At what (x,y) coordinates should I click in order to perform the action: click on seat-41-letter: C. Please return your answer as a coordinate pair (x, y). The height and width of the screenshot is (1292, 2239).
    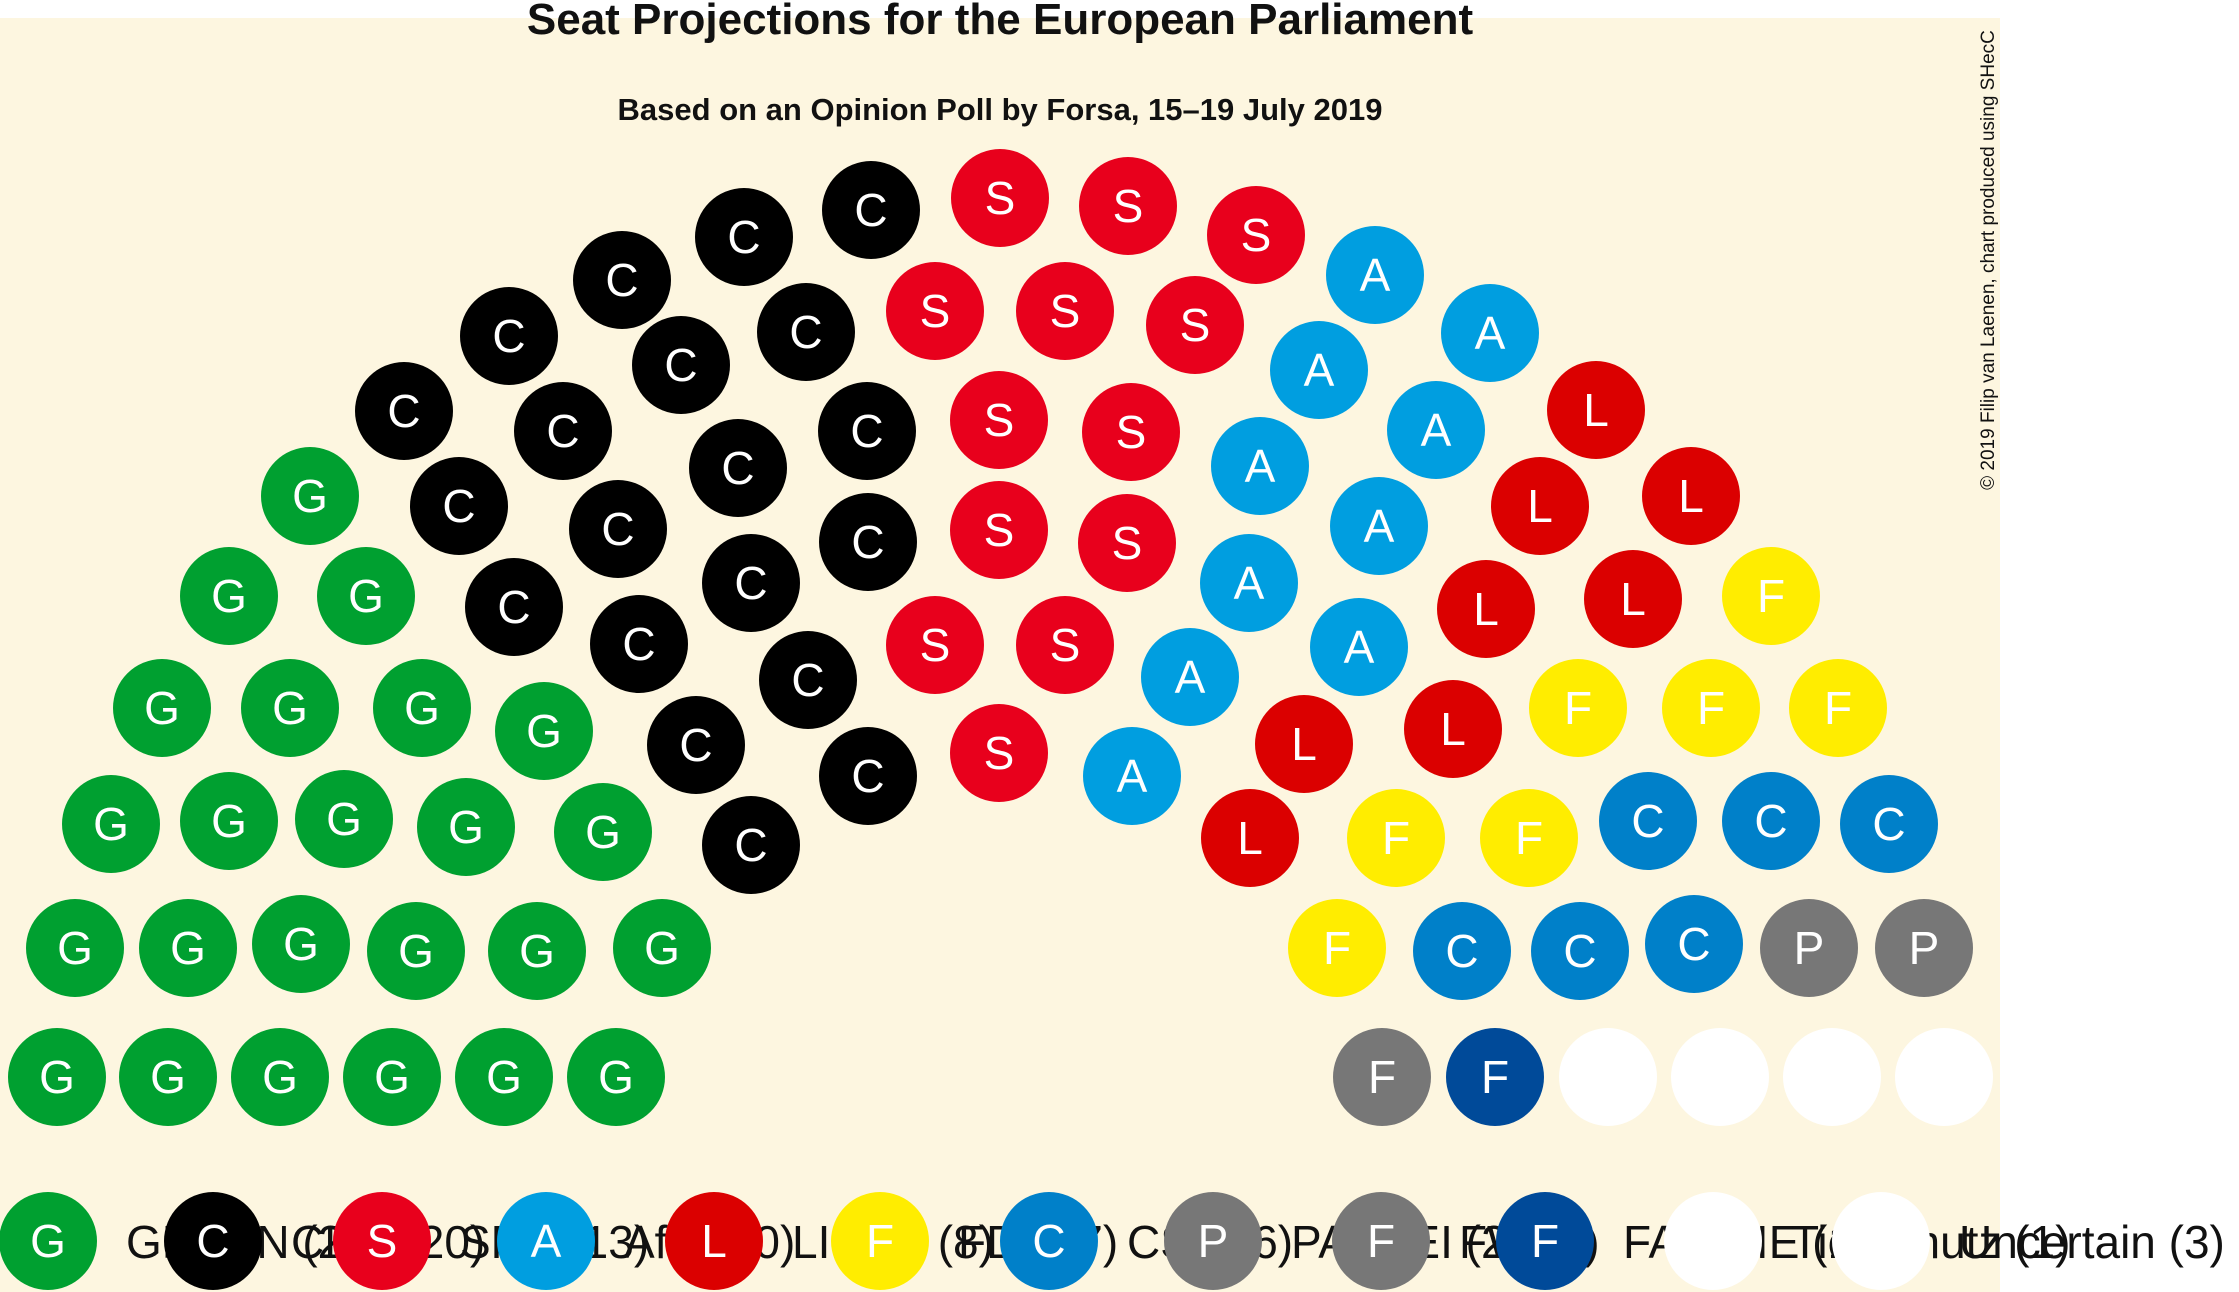
    Looking at the image, I should click on (695, 745).